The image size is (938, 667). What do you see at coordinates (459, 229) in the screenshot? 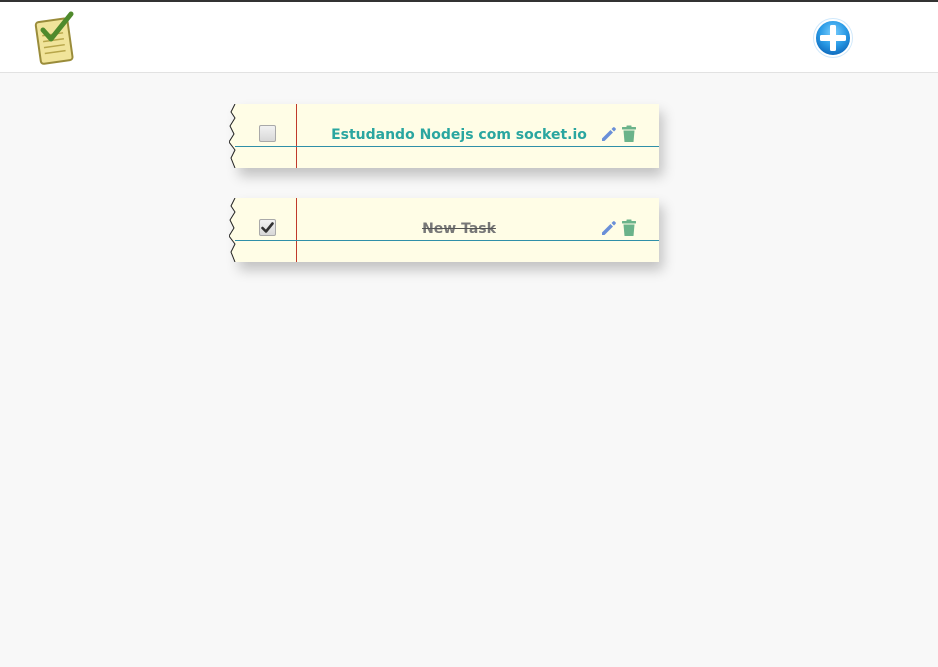
I see `task-label: New Task` at bounding box center [459, 229].